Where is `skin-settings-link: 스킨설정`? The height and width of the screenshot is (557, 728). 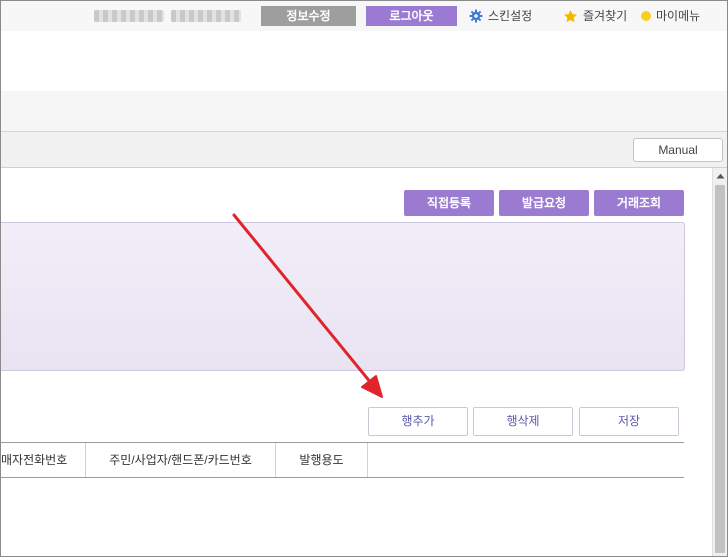 skin-settings-link: 스킨설정 is located at coordinates (500, 16).